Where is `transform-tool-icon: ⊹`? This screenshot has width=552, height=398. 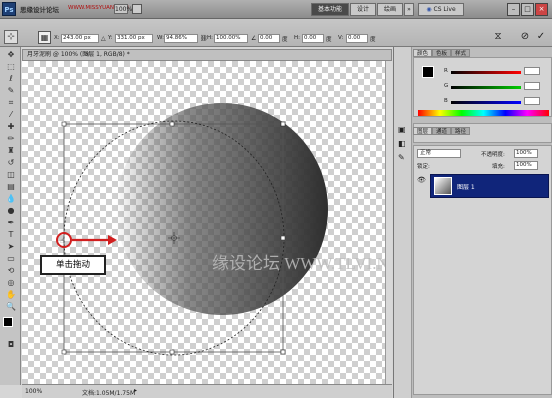
transform-tool-icon: ⊹ is located at coordinates (11, 37).